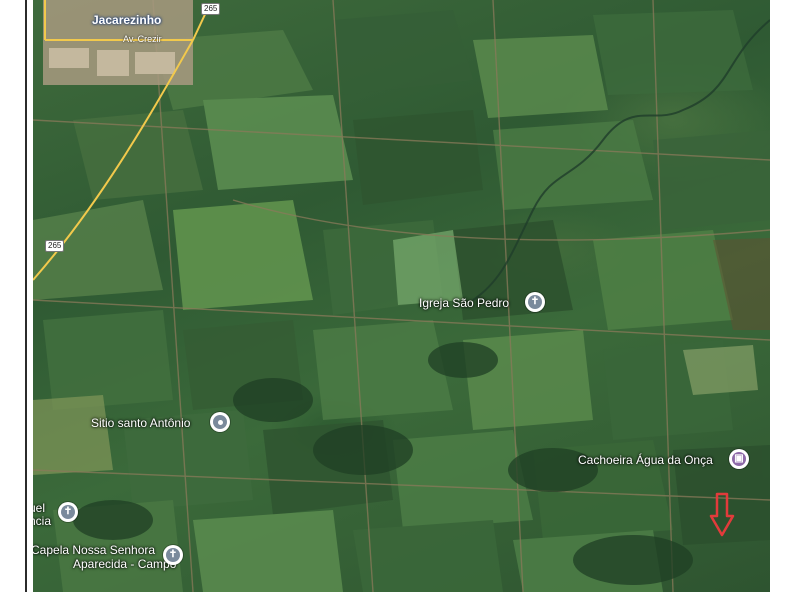 The image size is (800, 600). Describe the element at coordinates (126, 20) in the screenshot. I see `city-label: Jacarezinho` at that location.